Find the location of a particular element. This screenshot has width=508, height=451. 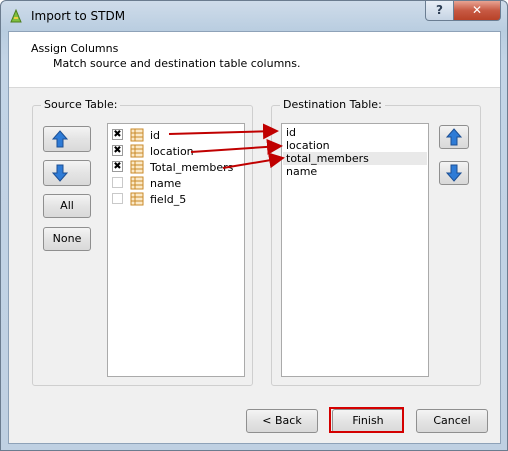

help-icon: ? is located at coordinates (439, 10).